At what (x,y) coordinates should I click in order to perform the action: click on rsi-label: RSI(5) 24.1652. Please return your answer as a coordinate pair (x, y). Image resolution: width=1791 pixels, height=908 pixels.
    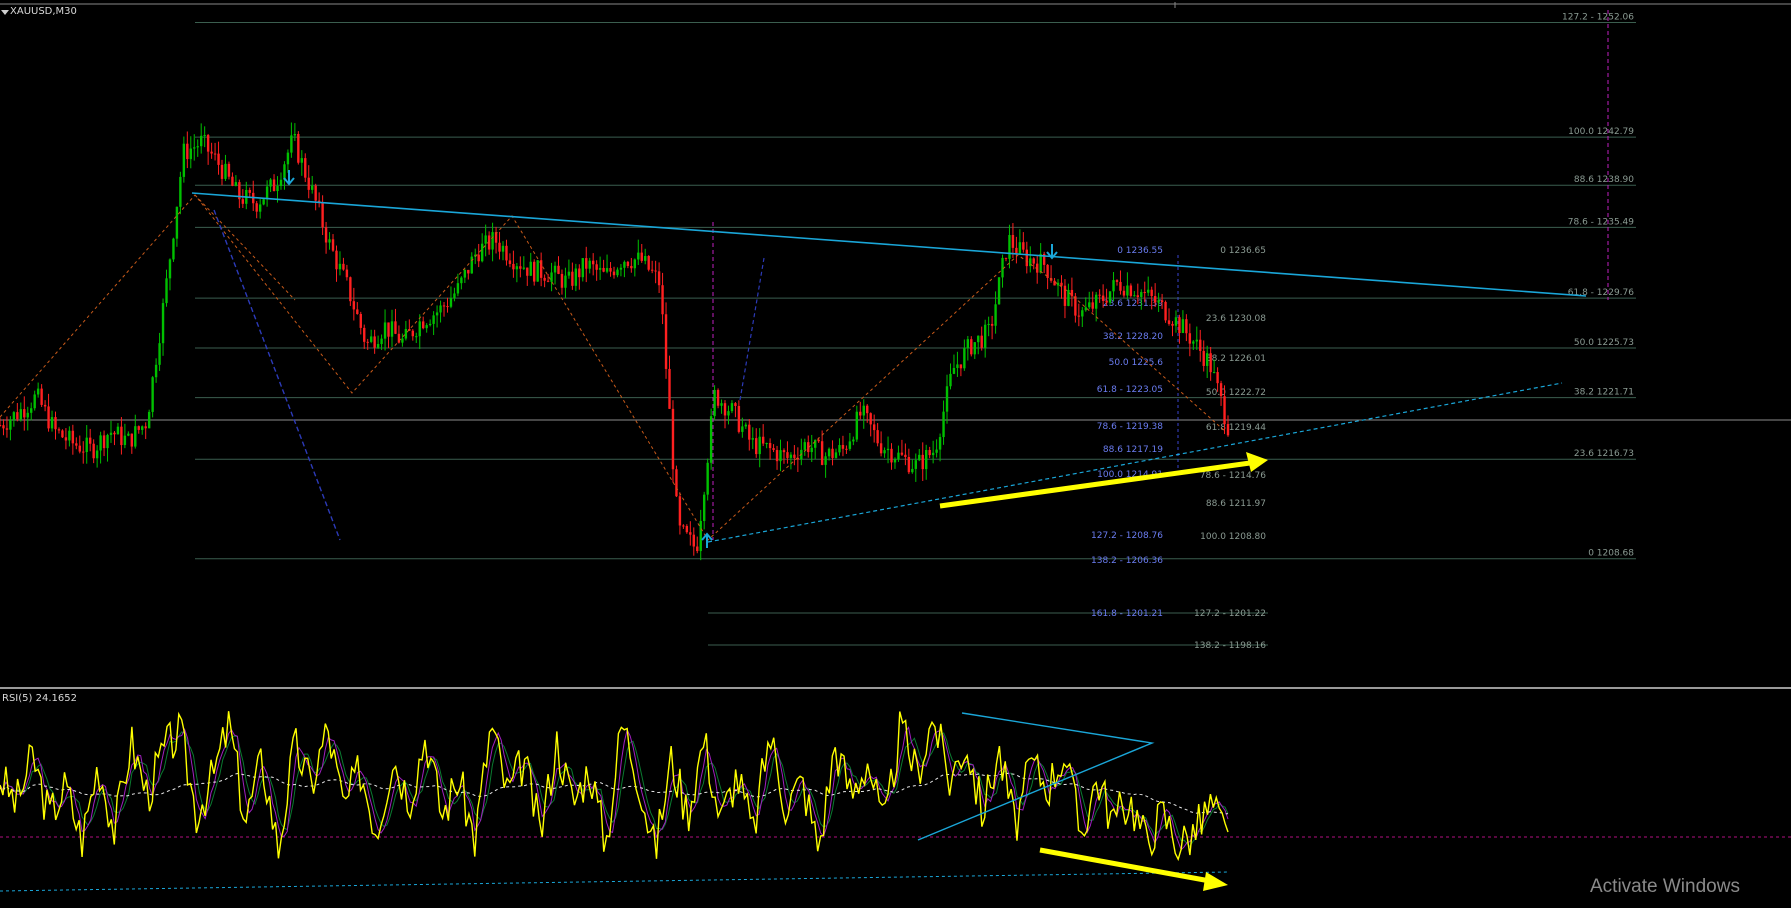
    Looking at the image, I should click on (39, 698).